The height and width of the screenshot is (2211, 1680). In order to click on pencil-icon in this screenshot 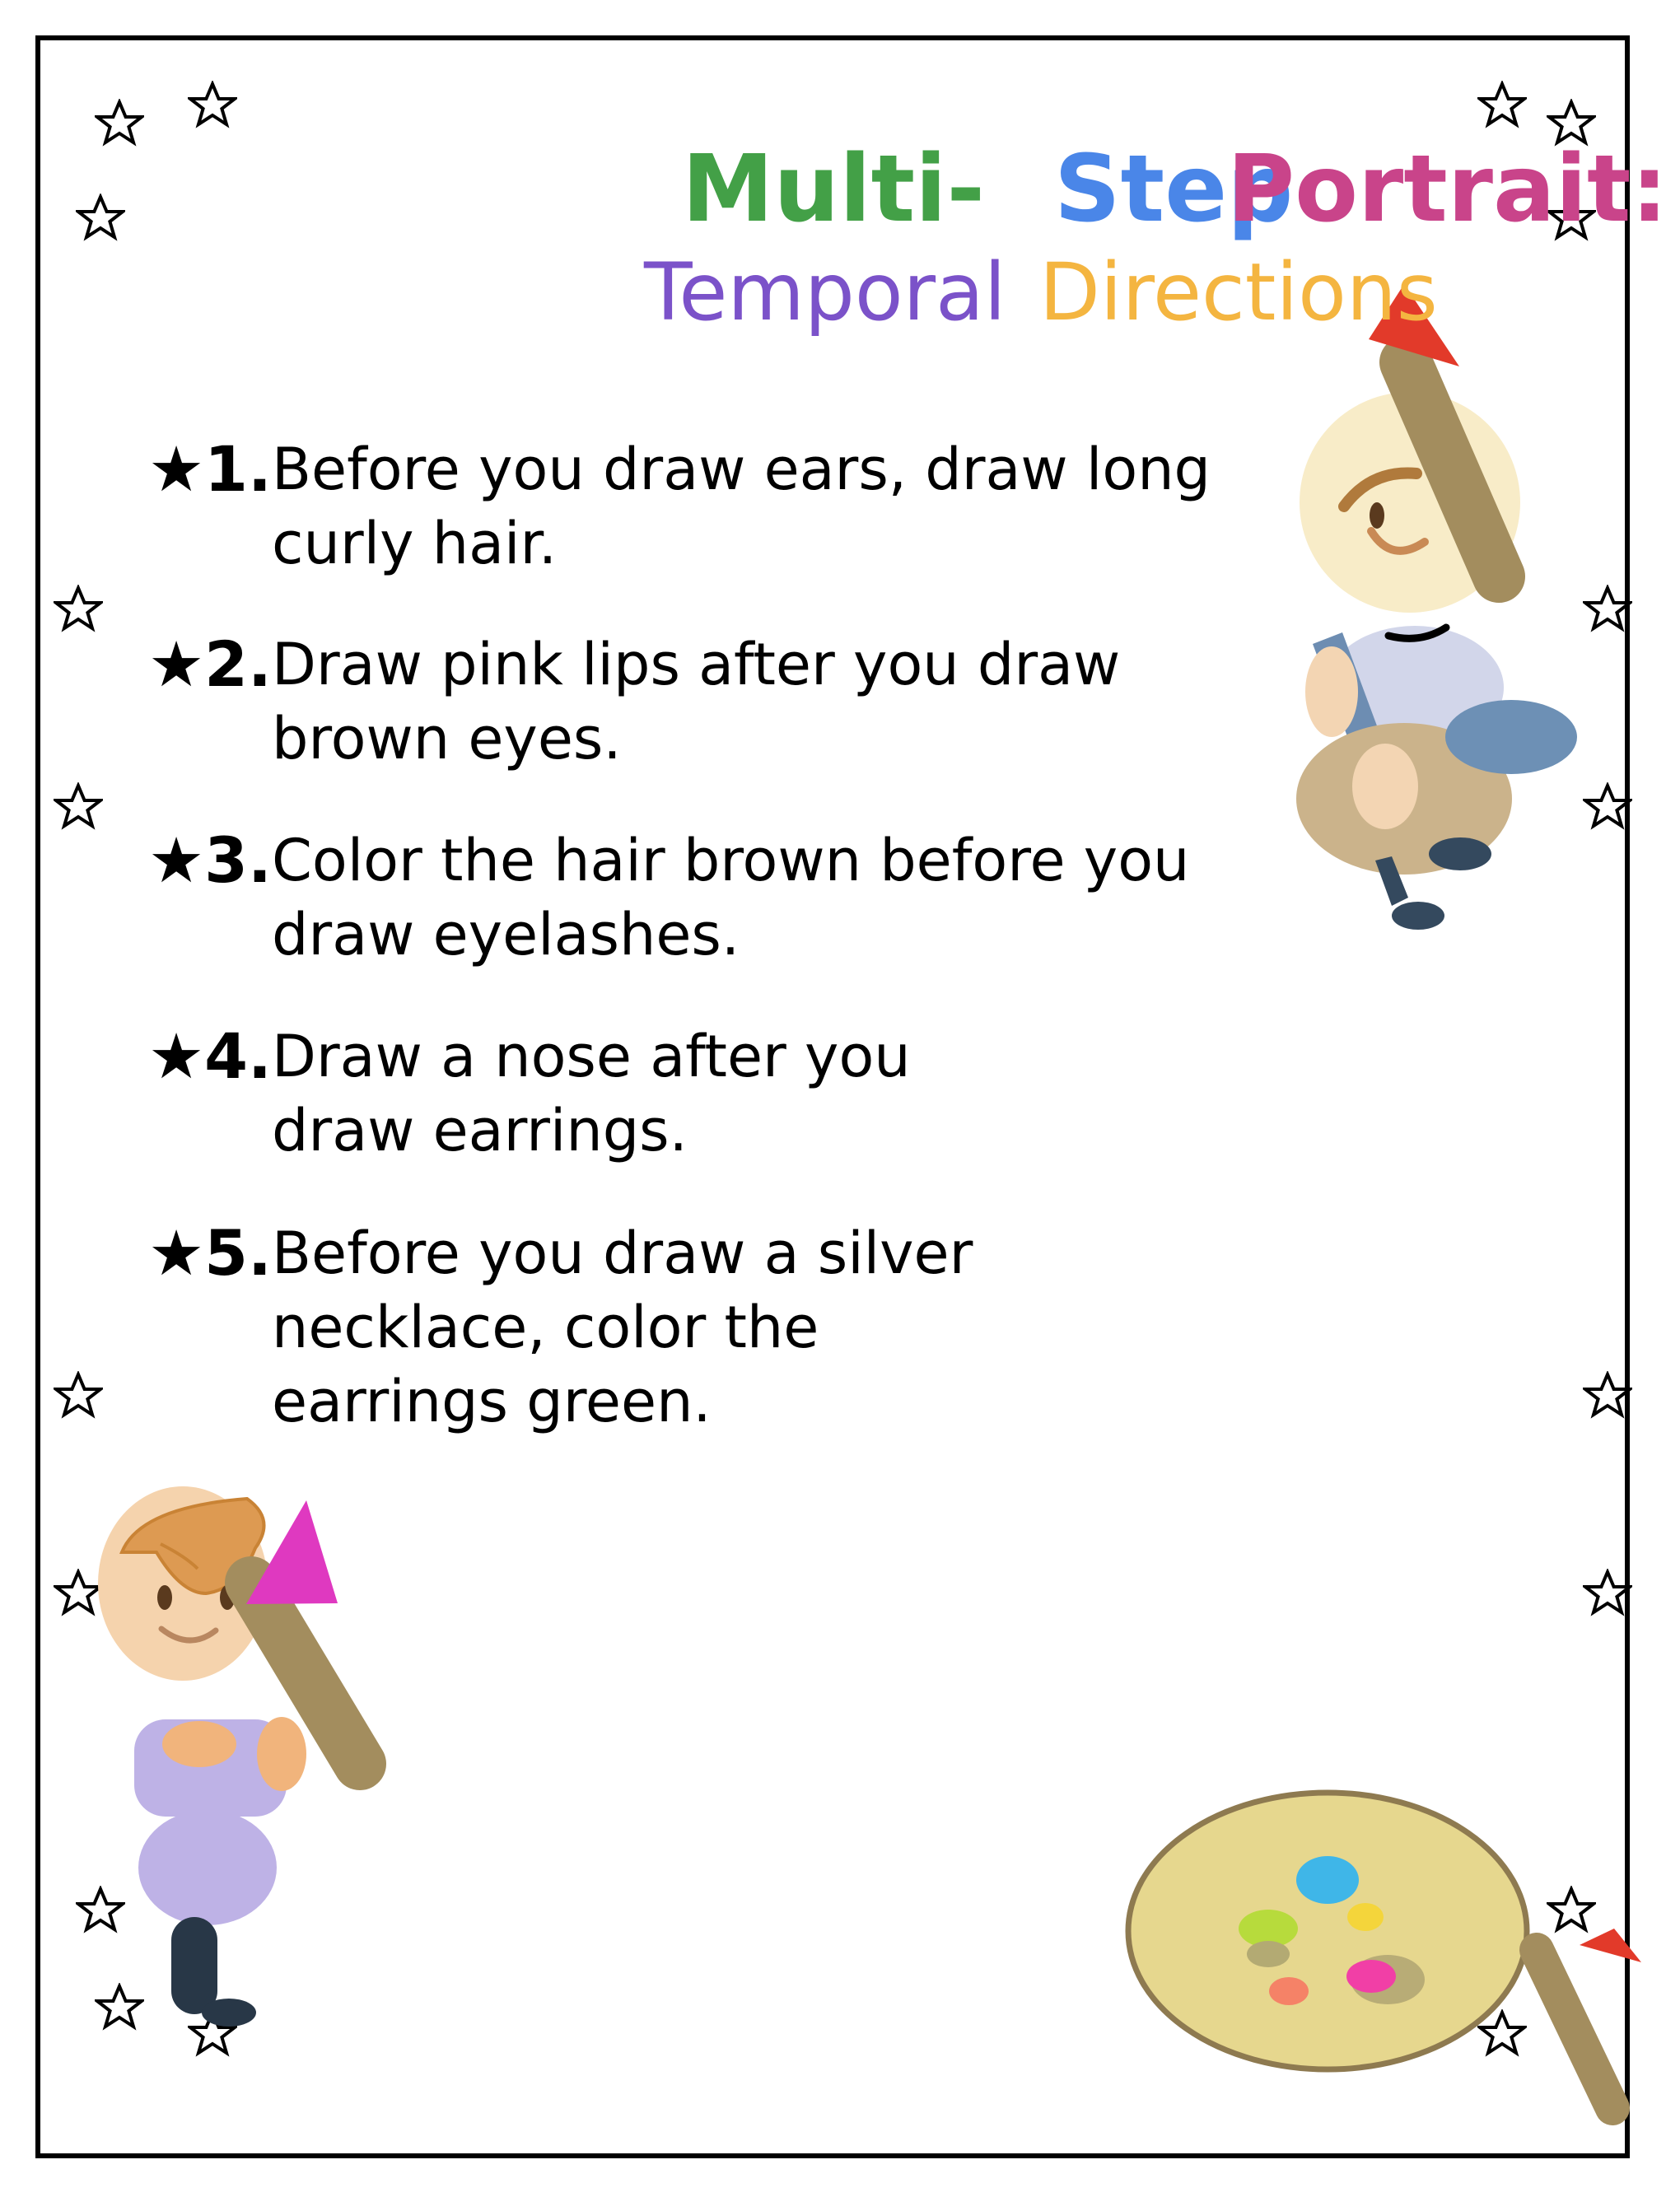, I will do `click(1580, 2027)`.